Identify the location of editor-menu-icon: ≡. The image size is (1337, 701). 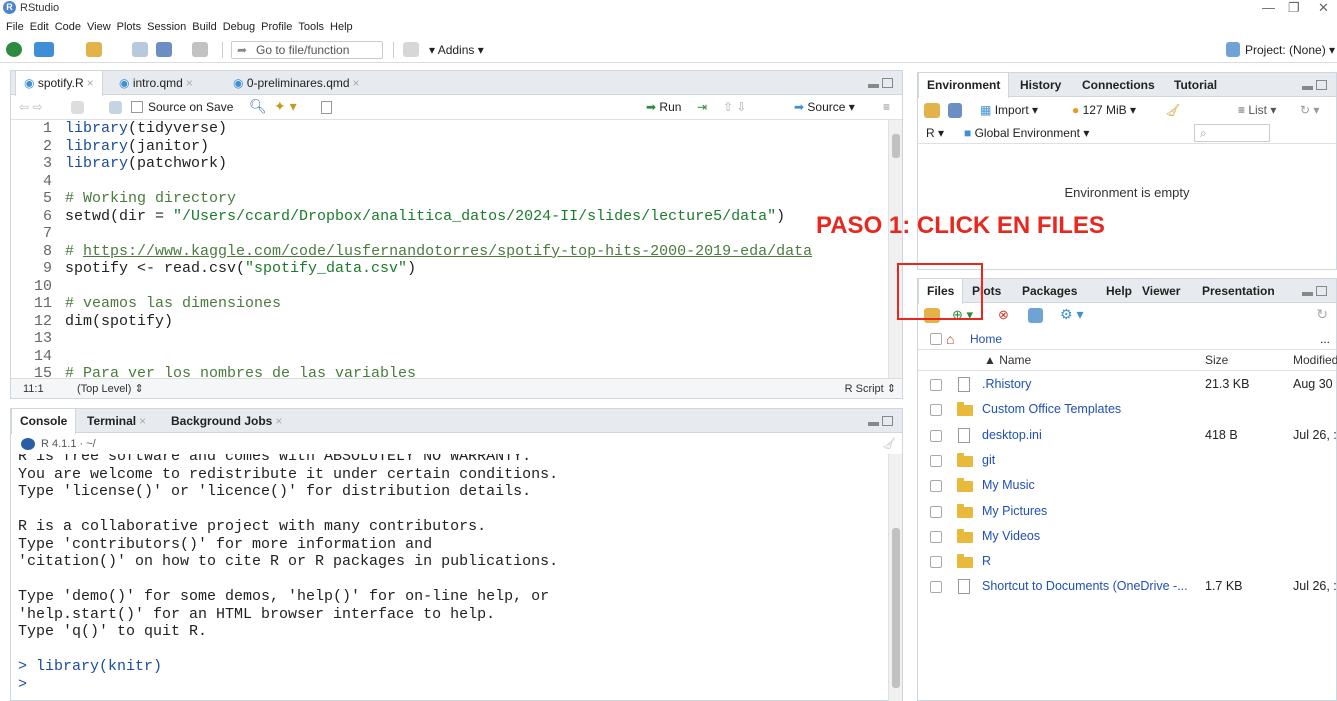
(886, 107).